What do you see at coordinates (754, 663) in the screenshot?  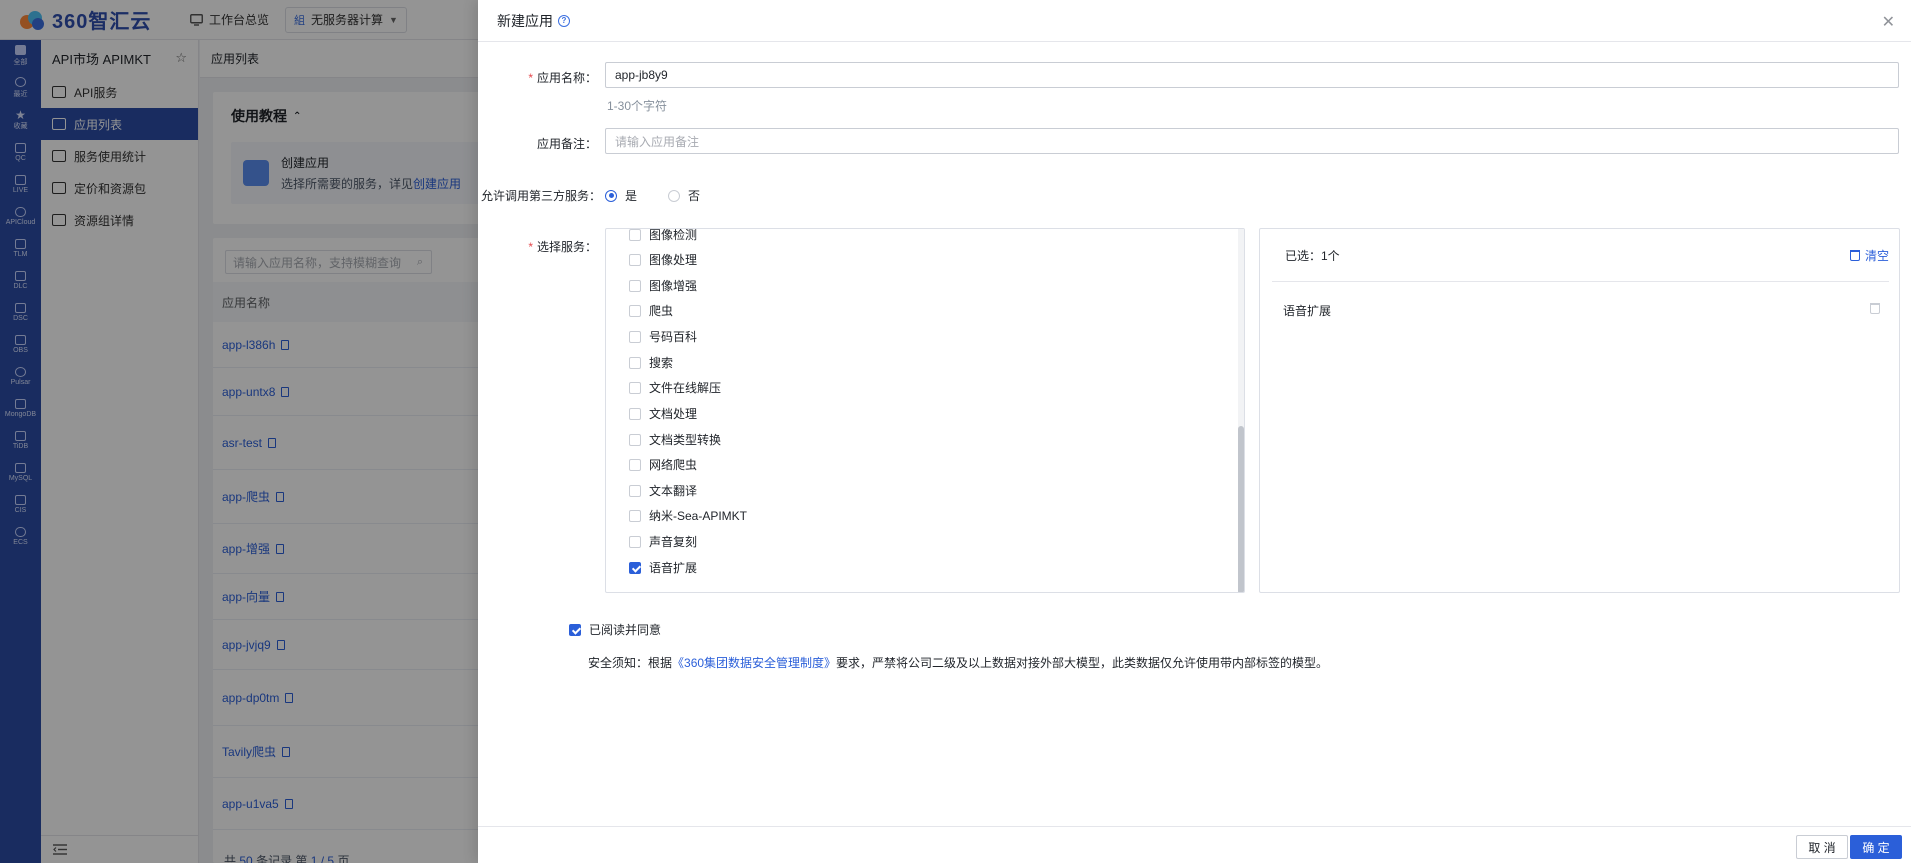 I see `policy-link: 《360集团数据安全管理制度》` at bounding box center [754, 663].